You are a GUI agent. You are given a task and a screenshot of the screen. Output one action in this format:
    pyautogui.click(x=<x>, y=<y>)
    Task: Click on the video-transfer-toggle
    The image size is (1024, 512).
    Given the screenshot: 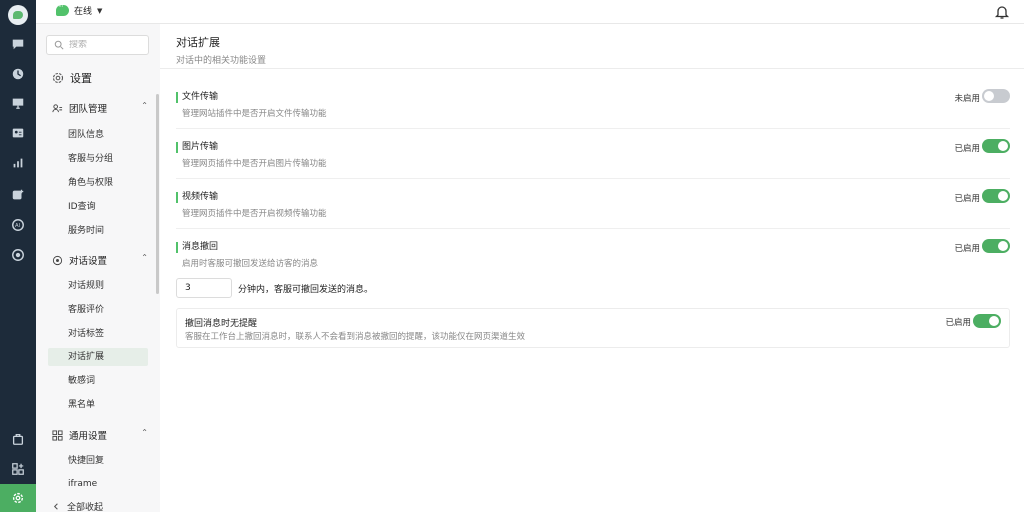 What is the action you would take?
    pyautogui.click(x=996, y=196)
    